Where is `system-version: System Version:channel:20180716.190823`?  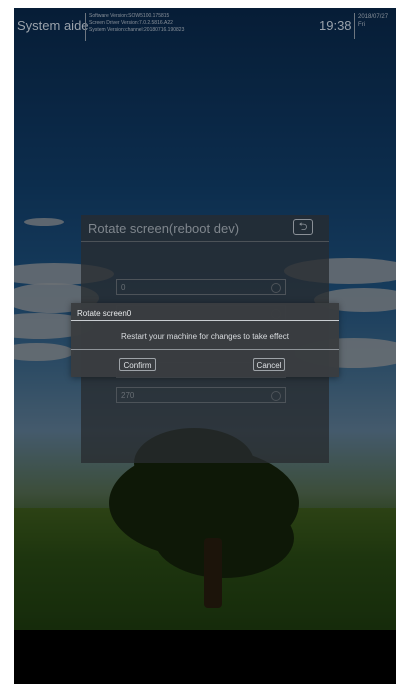 system-version: System Version:channel:20180716.190823 is located at coordinates (137, 30).